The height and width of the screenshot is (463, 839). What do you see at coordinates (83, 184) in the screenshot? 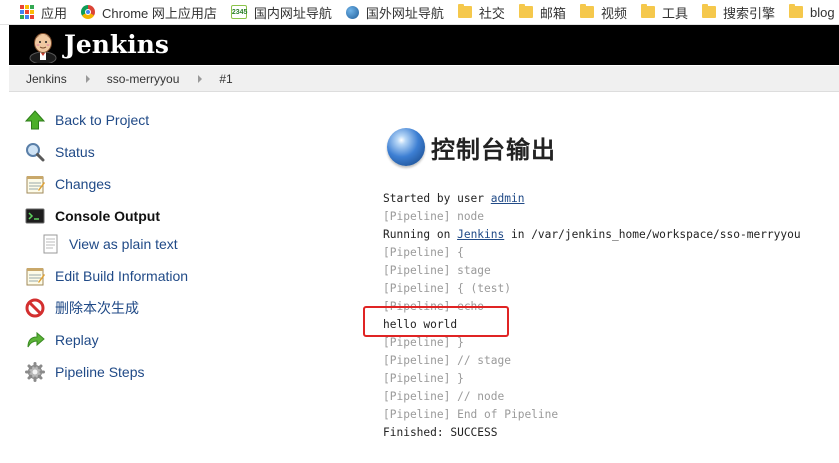
I see `task-label: Changes` at bounding box center [83, 184].